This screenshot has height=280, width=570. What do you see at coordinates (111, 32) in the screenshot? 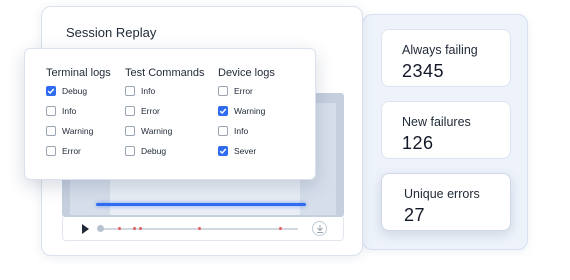
I see `session-title: Session Replay` at bounding box center [111, 32].